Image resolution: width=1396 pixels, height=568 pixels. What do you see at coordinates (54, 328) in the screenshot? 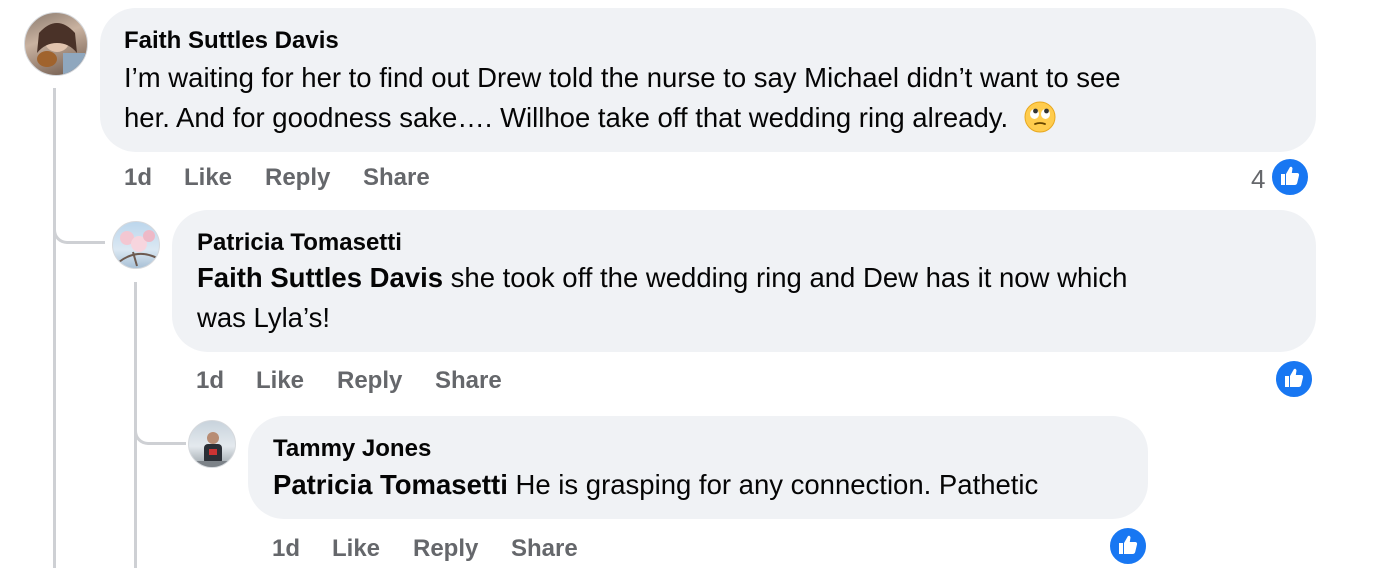
I see `thread-line-main` at bounding box center [54, 328].